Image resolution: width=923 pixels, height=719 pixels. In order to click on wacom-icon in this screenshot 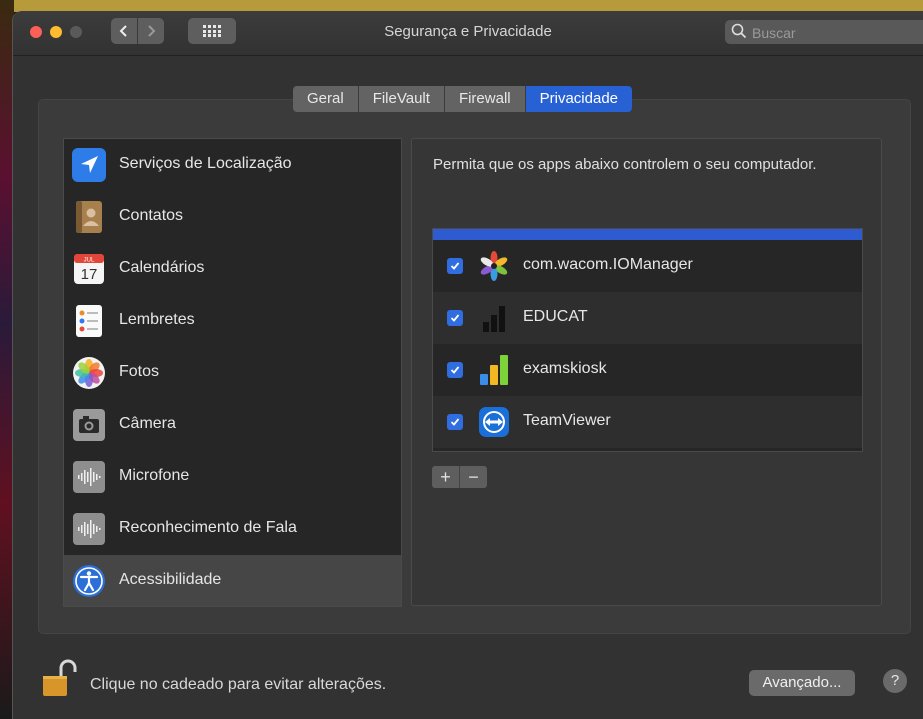, I will do `click(494, 266)`.